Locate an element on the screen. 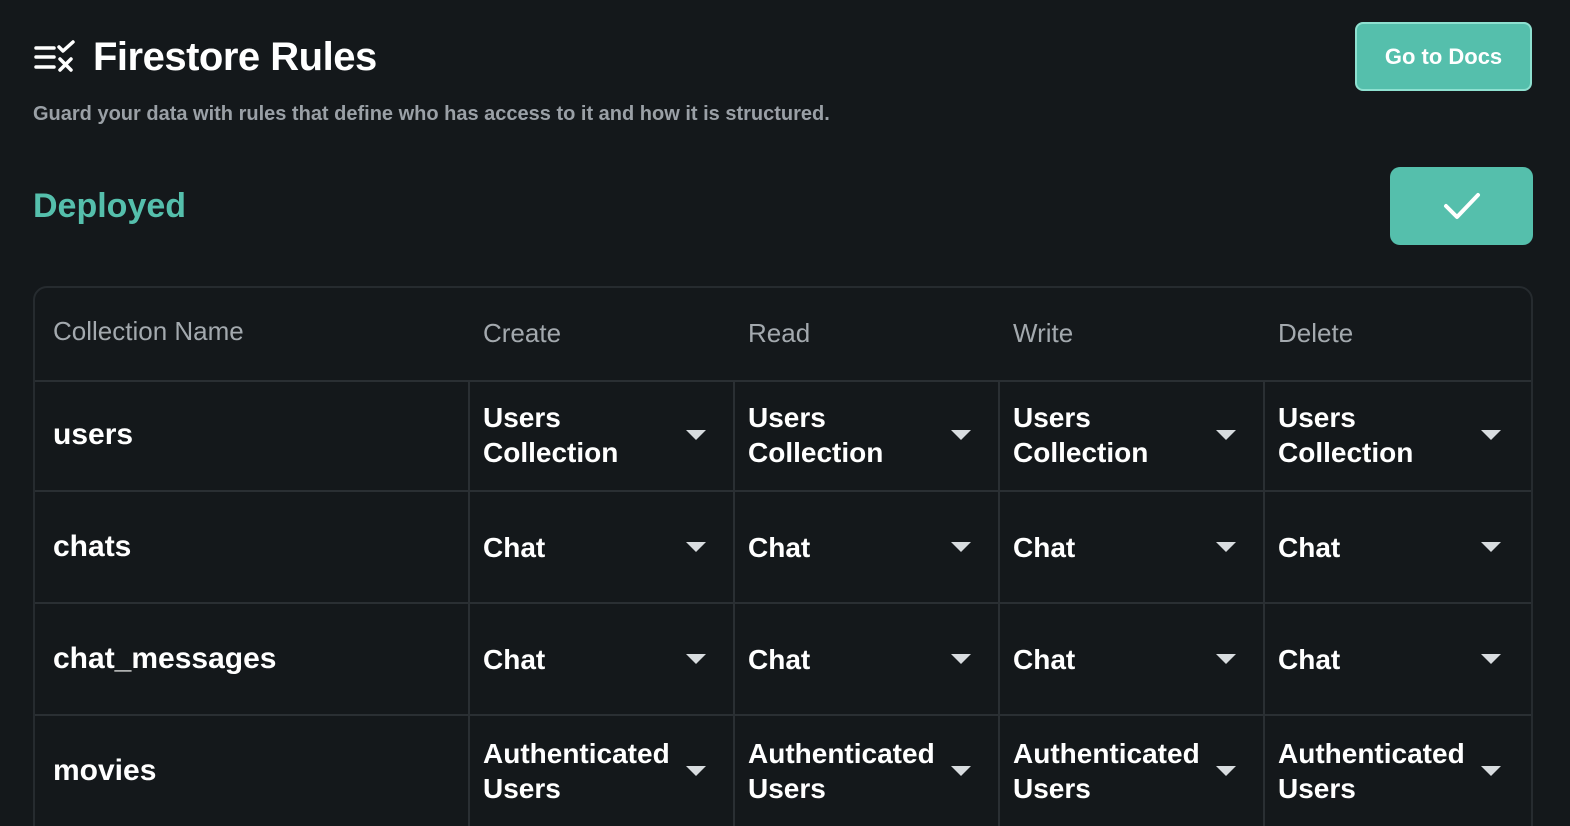 The height and width of the screenshot is (826, 1570). column-header-collection-name: Collection Name is located at coordinates (148, 331).